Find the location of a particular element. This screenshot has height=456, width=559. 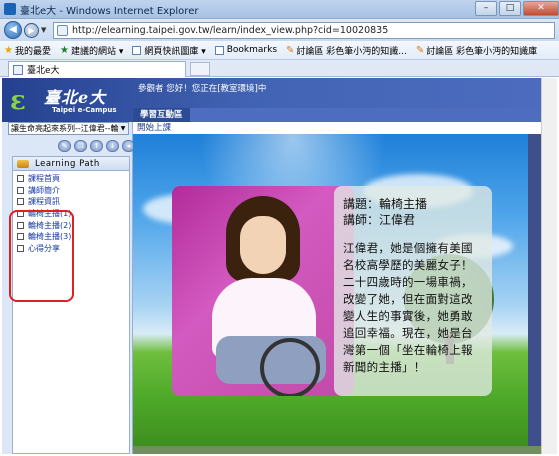

tab-strip: 臺北e大 is located at coordinates (279, 68).